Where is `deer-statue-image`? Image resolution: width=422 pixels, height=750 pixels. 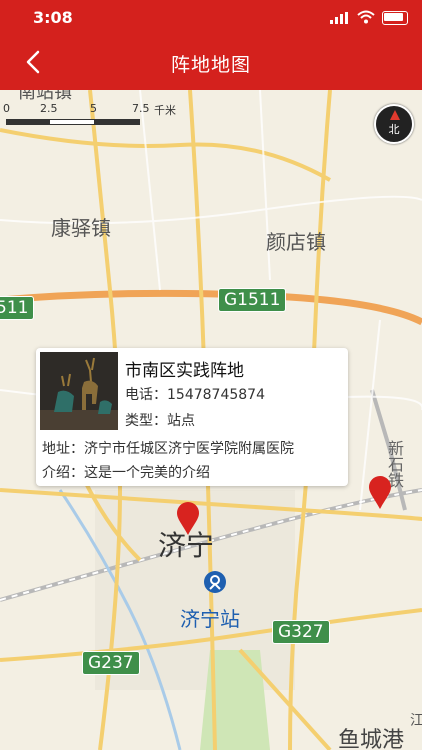
deer-statue-image is located at coordinates (79, 391).